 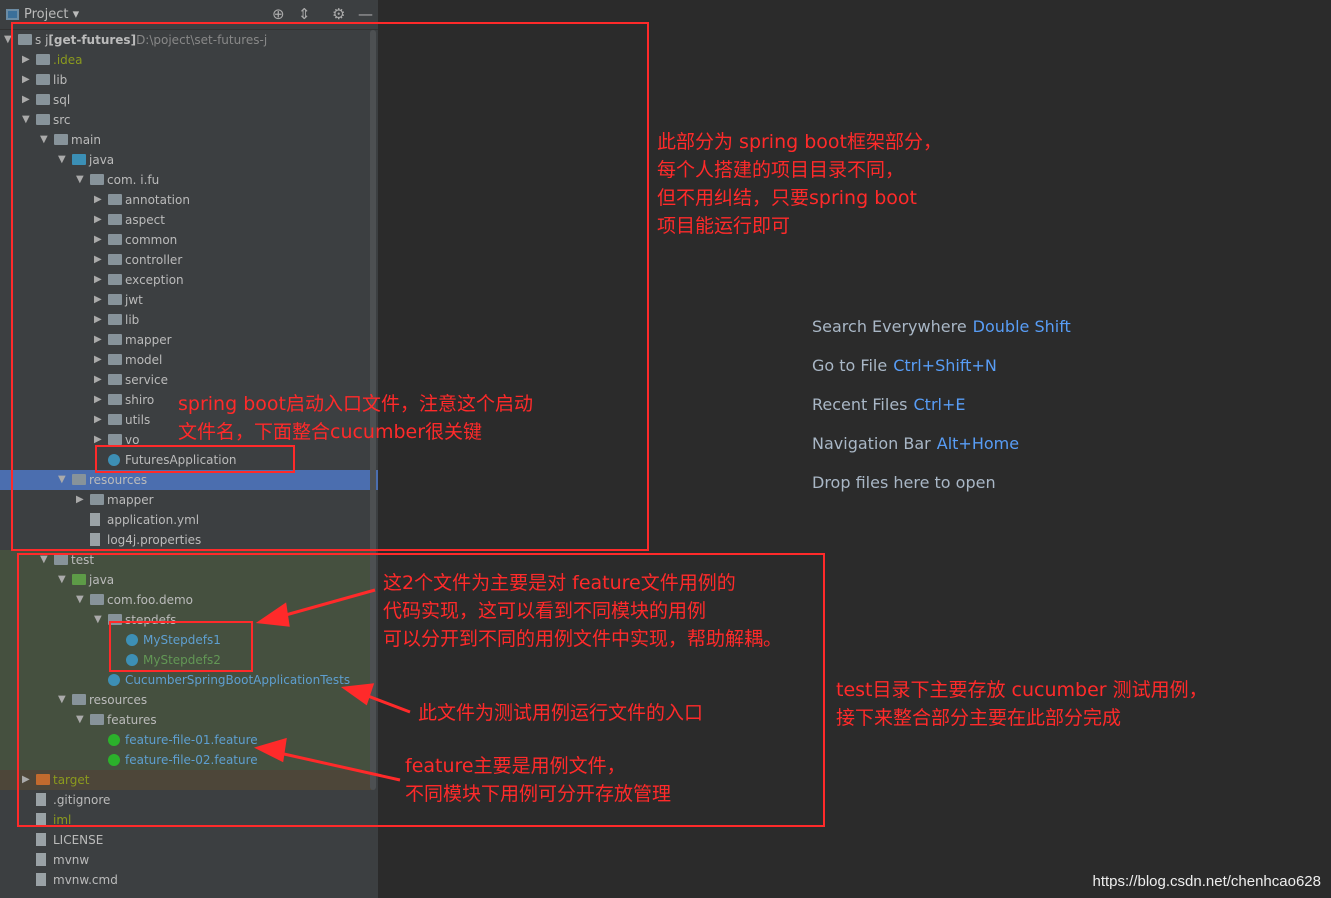 What do you see at coordinates (357, 694) in the screenshot?
I see `tests-arrowhead` at bounding box center [357, 694].